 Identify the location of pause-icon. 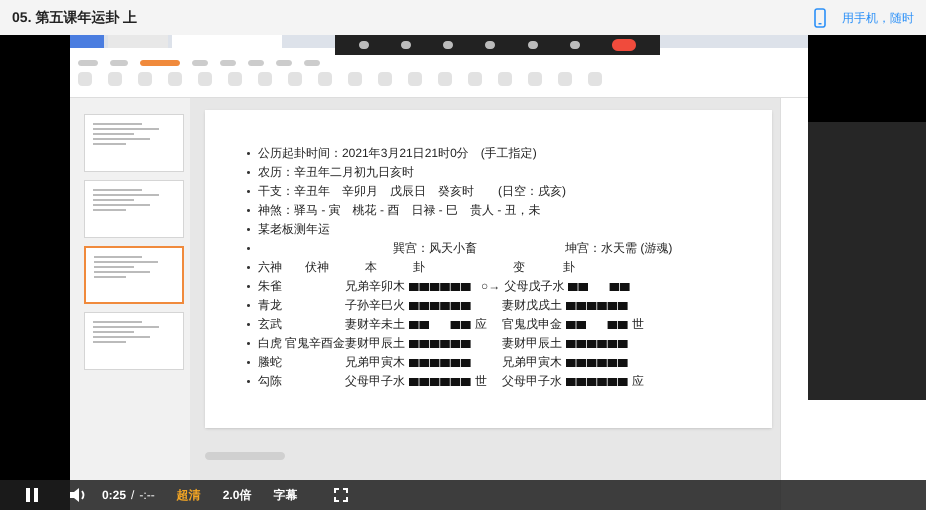
(32, 495).